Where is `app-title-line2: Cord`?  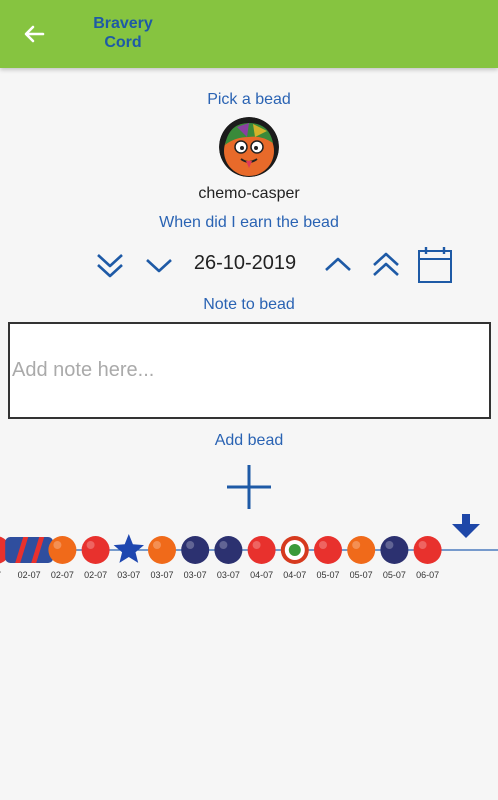
app-title-line2: Cord is located at coordinates (123, 42).